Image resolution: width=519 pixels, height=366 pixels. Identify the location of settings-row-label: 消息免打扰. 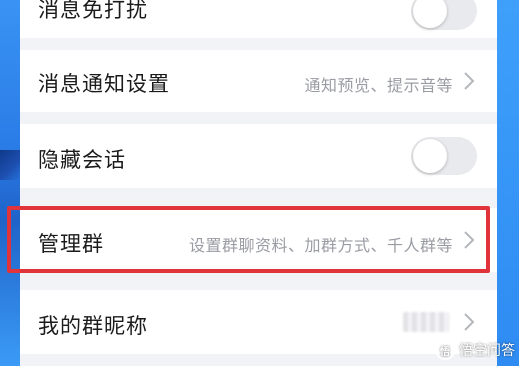
(93, 11).